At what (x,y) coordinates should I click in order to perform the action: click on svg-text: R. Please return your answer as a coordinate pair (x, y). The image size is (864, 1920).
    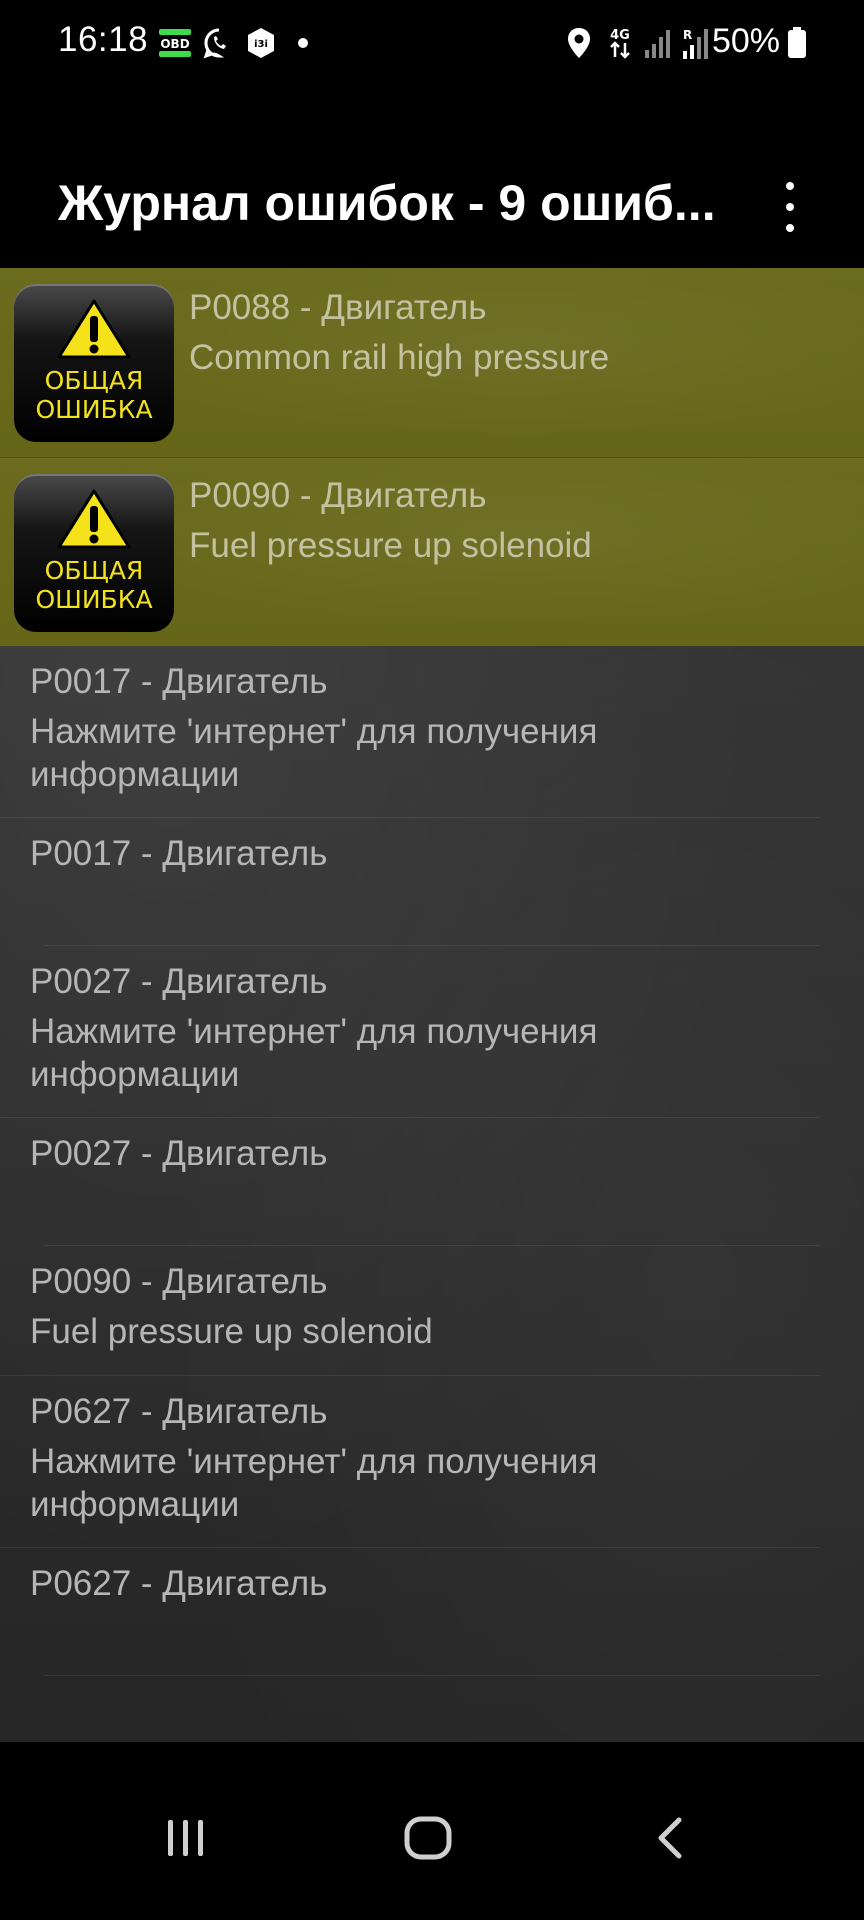
    Looking at the image, I should click on (687, 35).